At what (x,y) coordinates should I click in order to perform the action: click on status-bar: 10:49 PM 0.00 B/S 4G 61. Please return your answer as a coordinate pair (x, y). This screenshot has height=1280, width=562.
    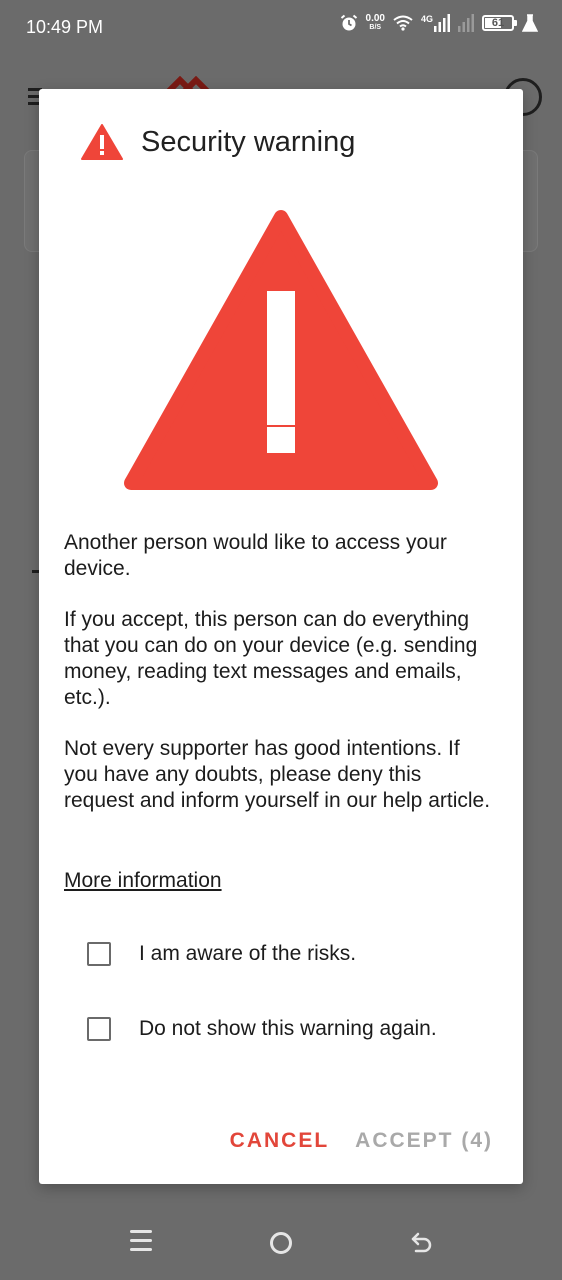
    Looking at the image, I should click on (281, 28).